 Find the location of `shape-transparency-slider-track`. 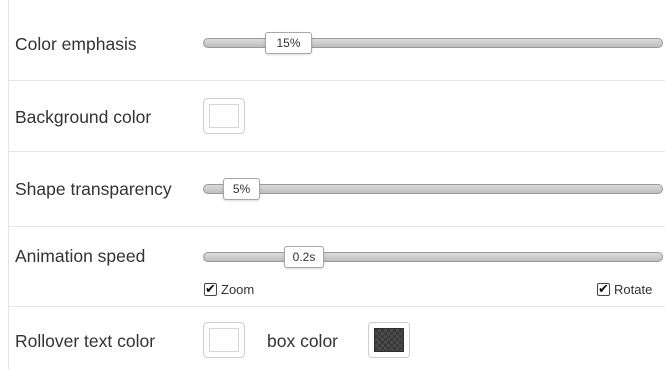

shape-transparency-slider-track is located at coordinates (433, 189).